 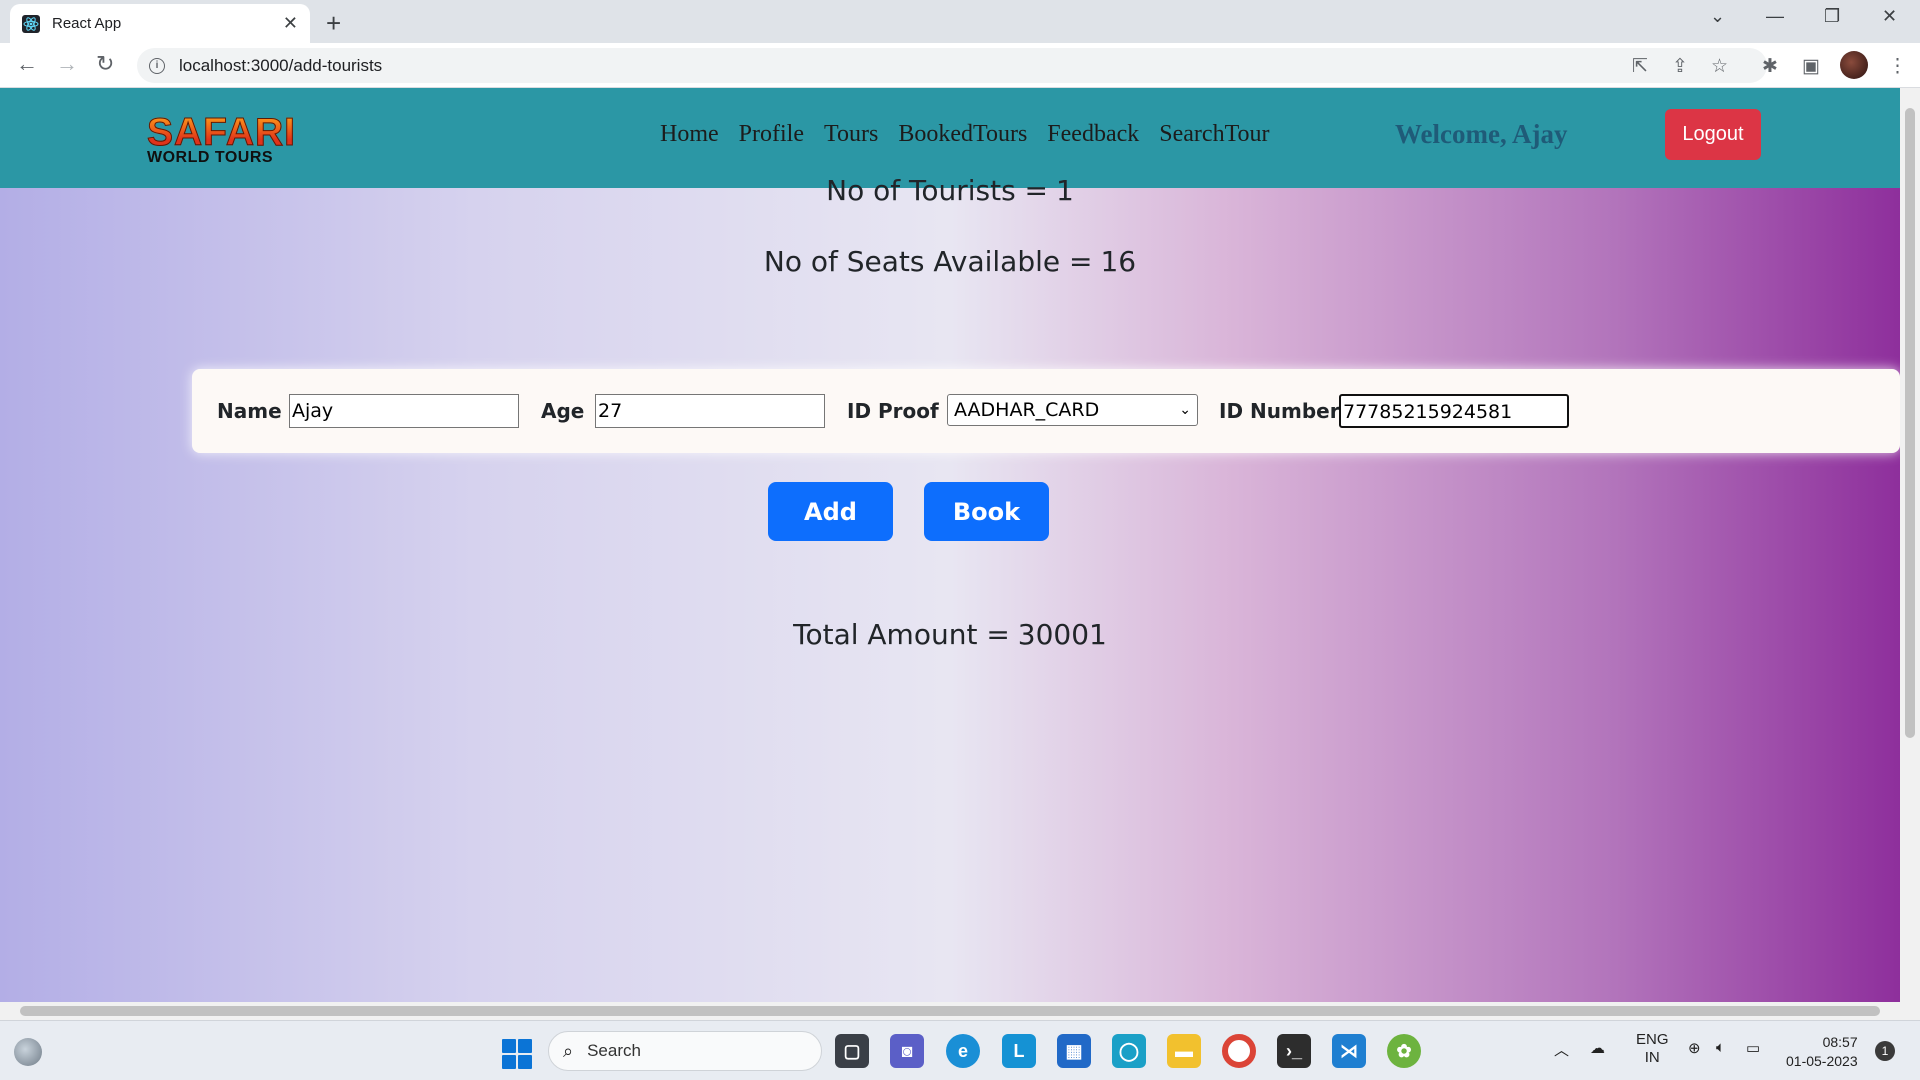 I want to click on site-info-icon: i, so click(x=157, y=65).